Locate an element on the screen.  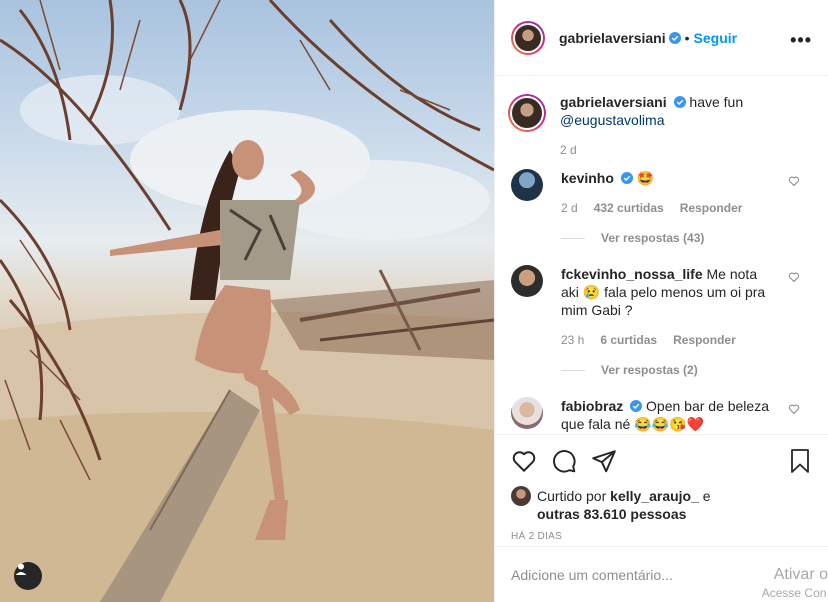
caption-time: 2 d is located at coordinates (568, 150).